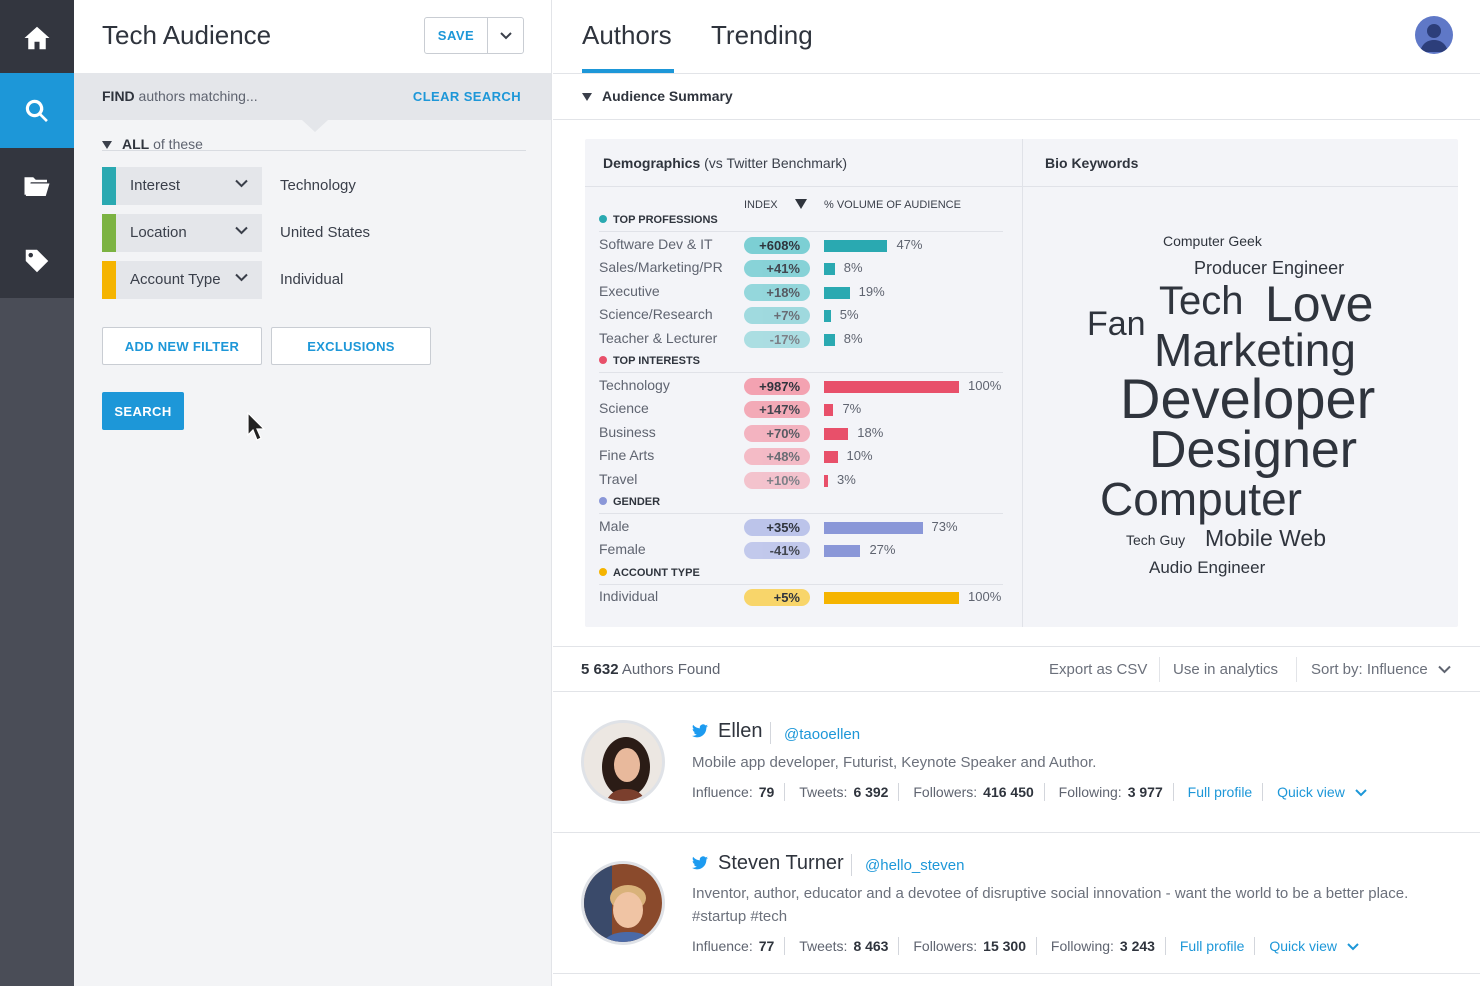  Describe the element at coordinates (618, 478) in the screenshot. I see `demographic-label: Travel` at that location.